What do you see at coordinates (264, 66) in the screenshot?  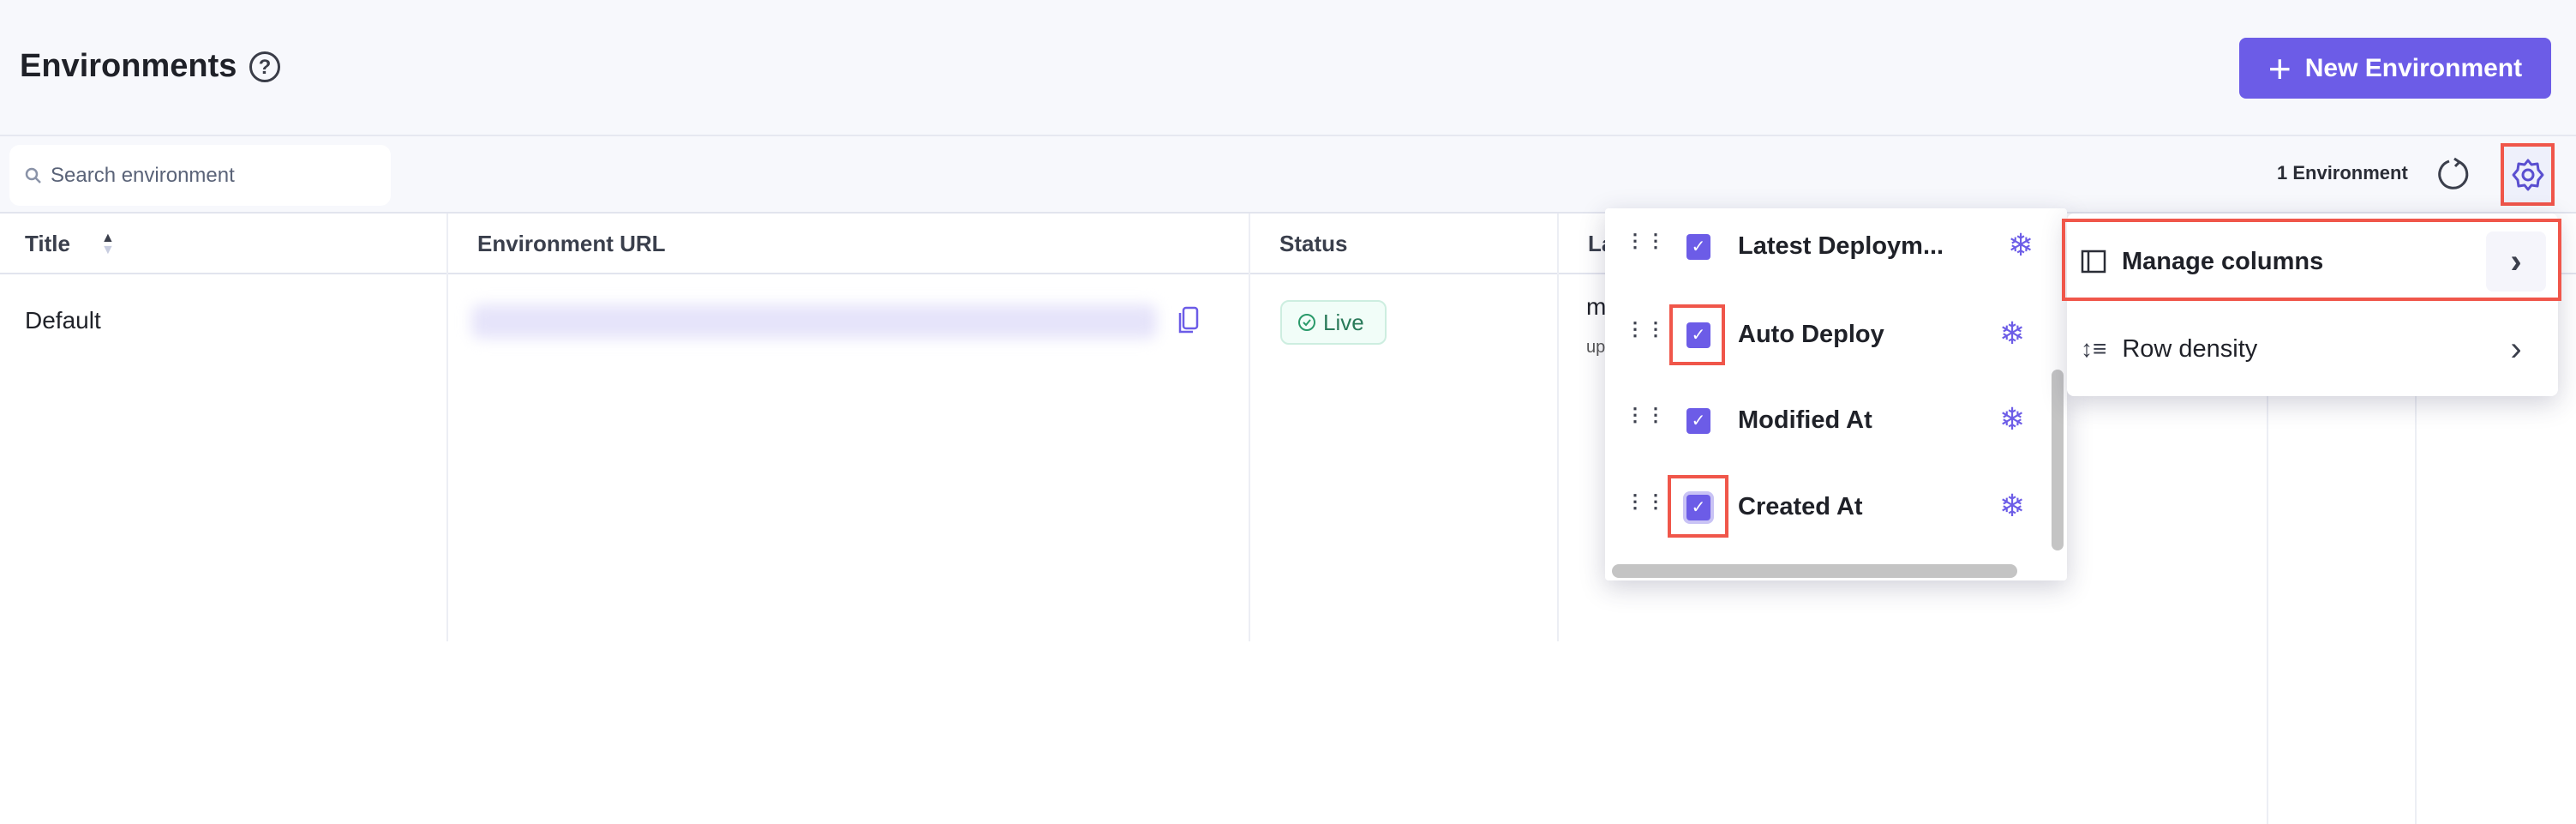 I see `help-icon: ?` at bounding box center [264, 66].